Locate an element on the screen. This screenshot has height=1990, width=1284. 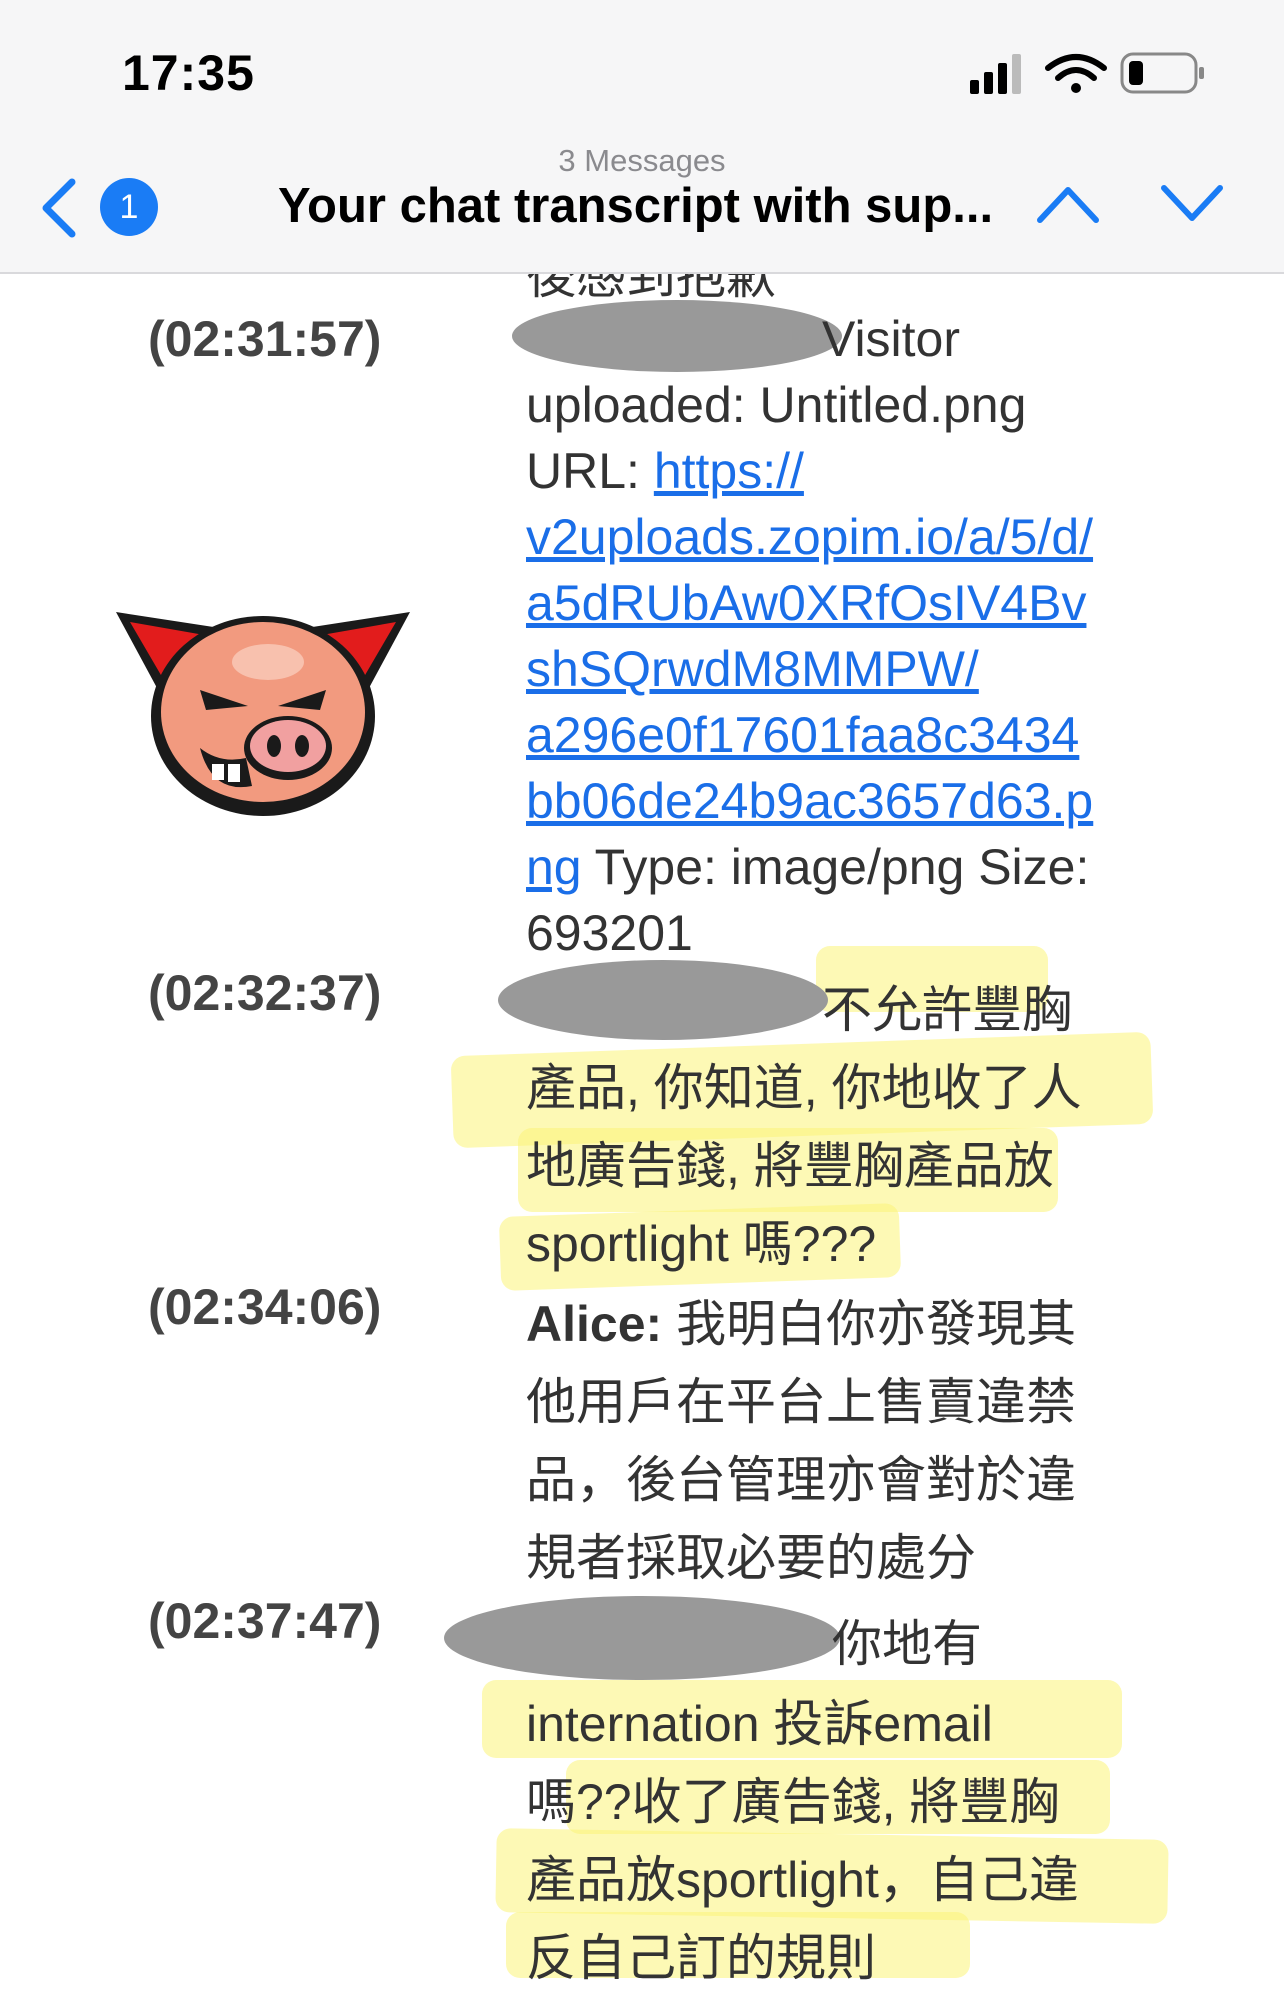
chevron-down-icon is located at coordinates (1192, 204).